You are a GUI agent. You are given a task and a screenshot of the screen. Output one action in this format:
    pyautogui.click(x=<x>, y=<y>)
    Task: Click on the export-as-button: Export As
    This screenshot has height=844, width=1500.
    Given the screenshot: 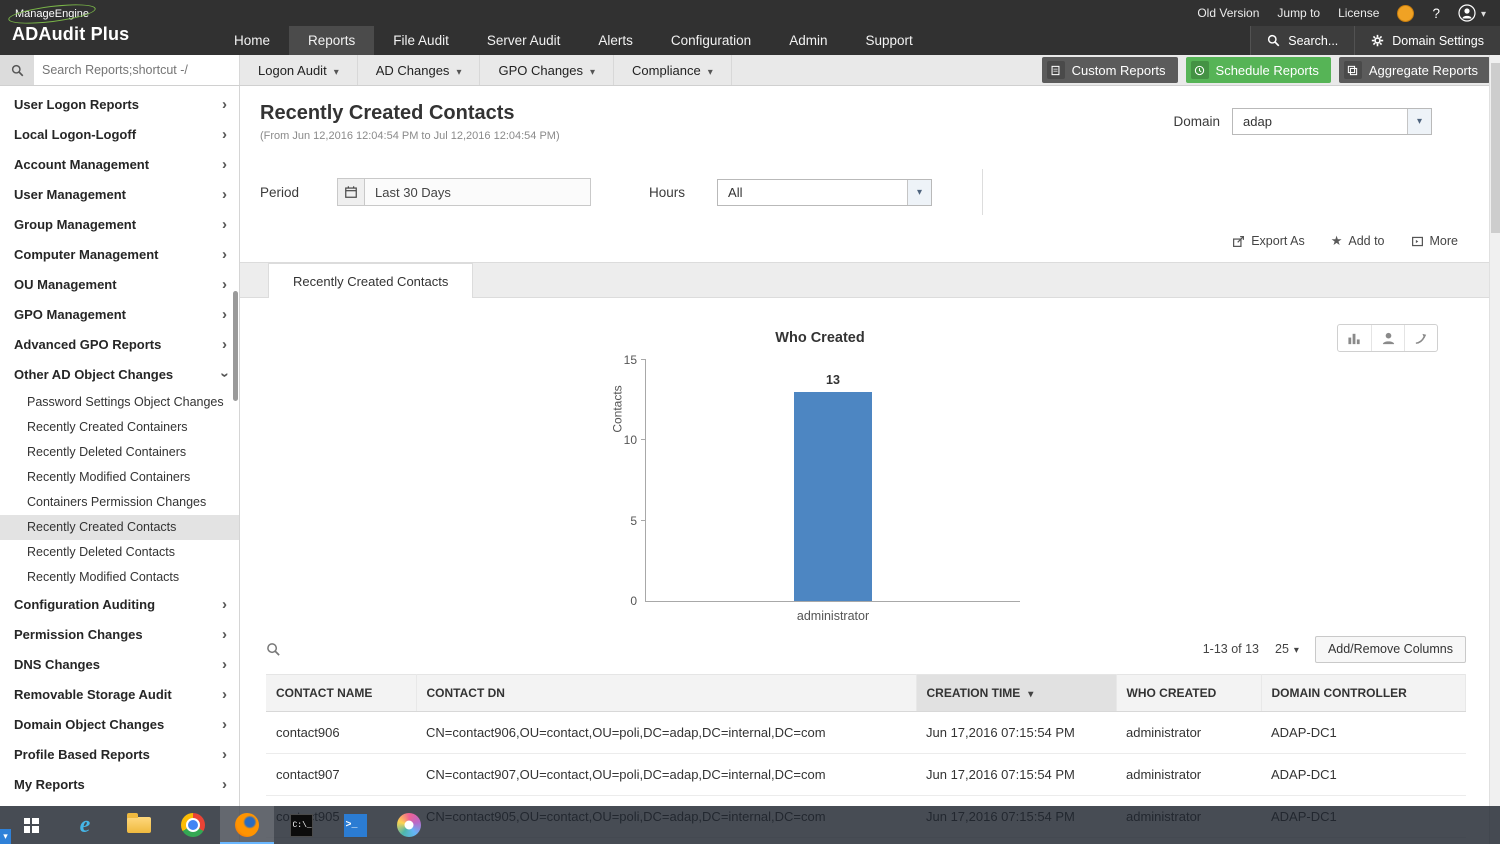 What is the action you would take?
    pyautogui.click(x=1268, y=241)
    